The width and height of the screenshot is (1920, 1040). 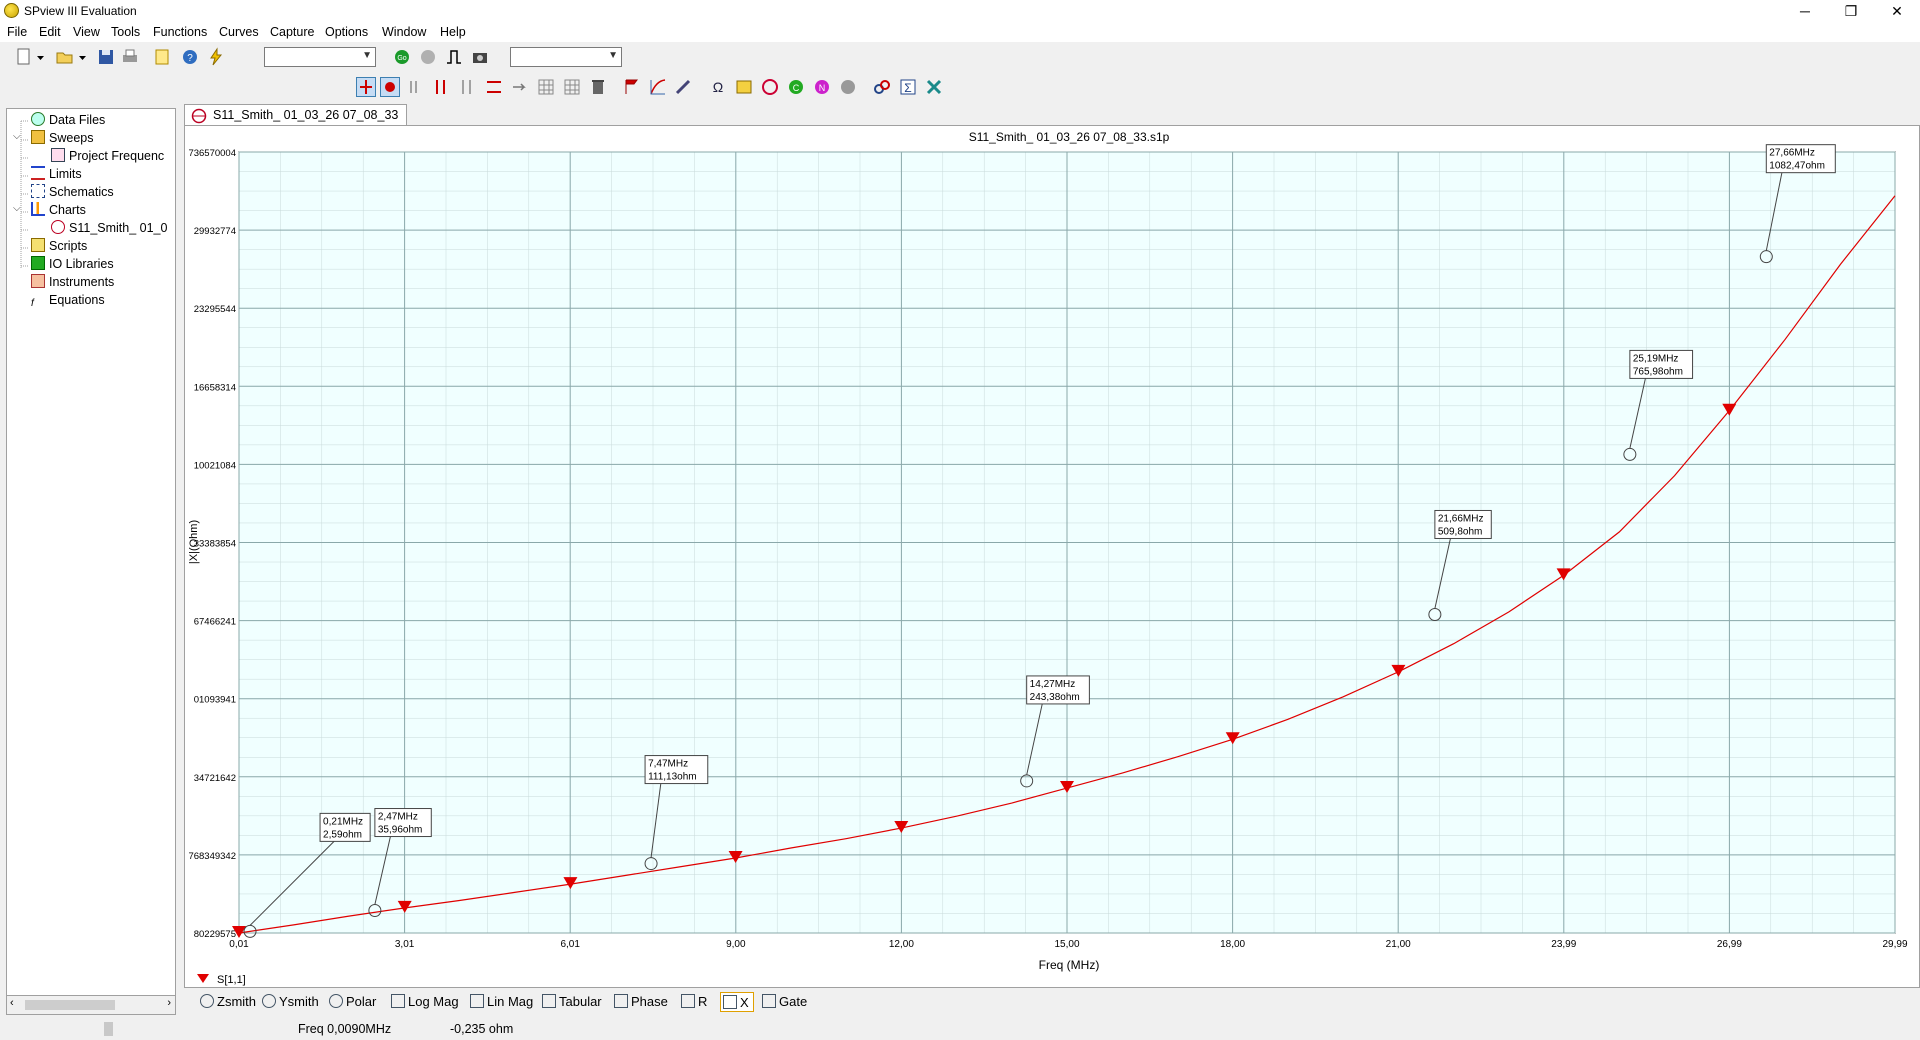 I want to click on n-magenta-icon: N, so click(x=822, y=87).